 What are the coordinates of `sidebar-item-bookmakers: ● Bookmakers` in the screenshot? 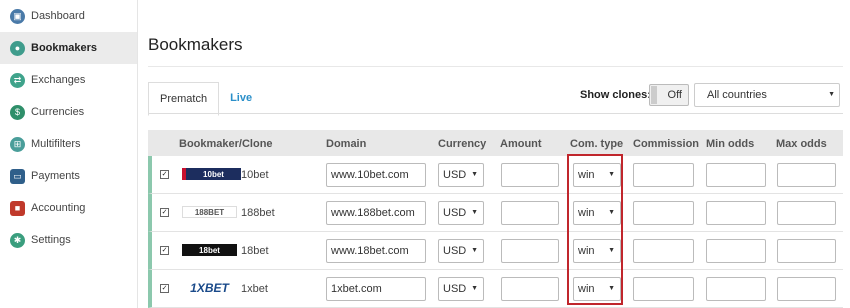 It's located at (68, 48).